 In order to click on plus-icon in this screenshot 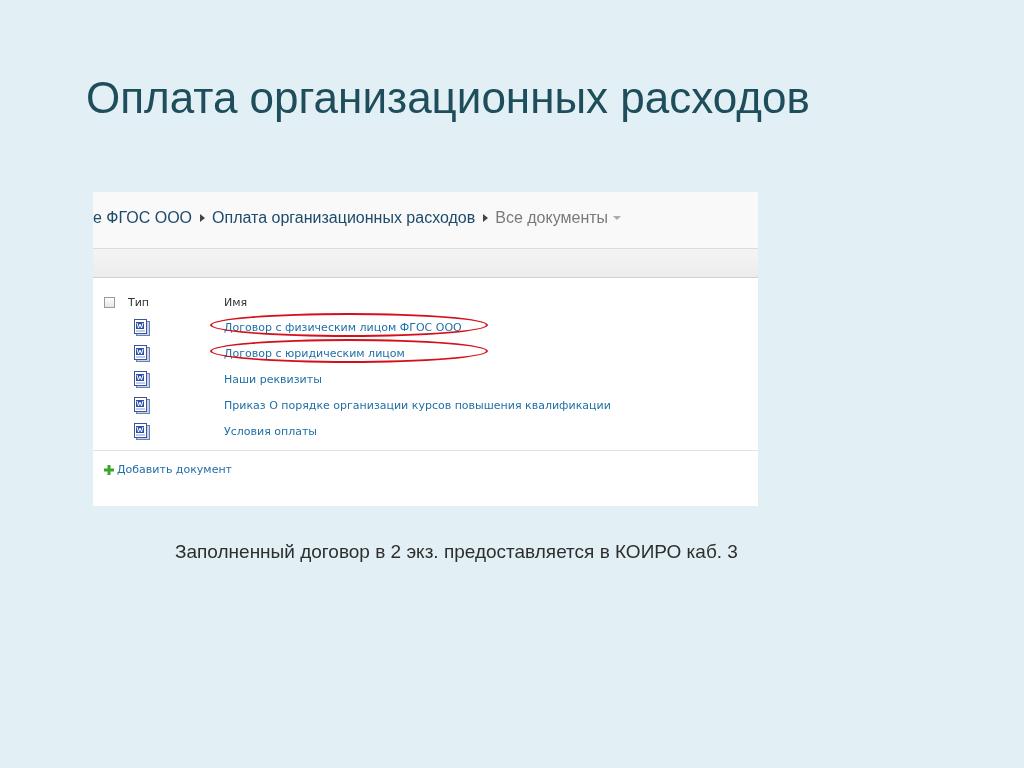, I will do `click(109, 469)`.